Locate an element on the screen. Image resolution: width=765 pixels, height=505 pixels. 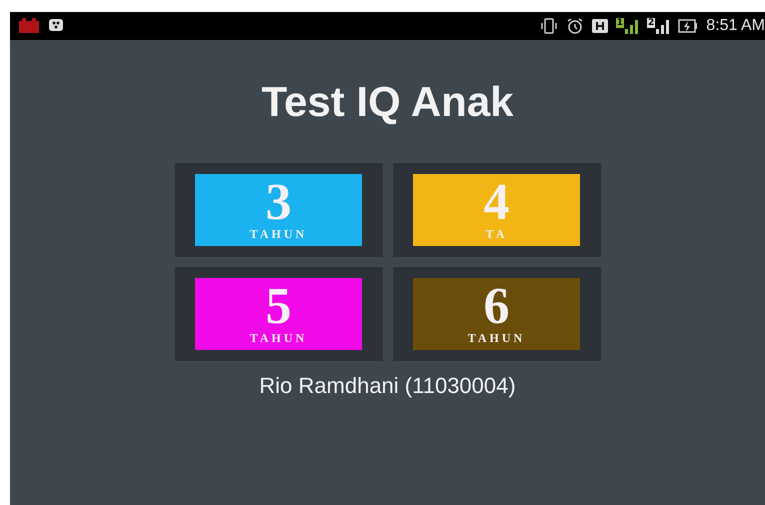
age-tile: 4 TA is located at coordinates (496, 210).